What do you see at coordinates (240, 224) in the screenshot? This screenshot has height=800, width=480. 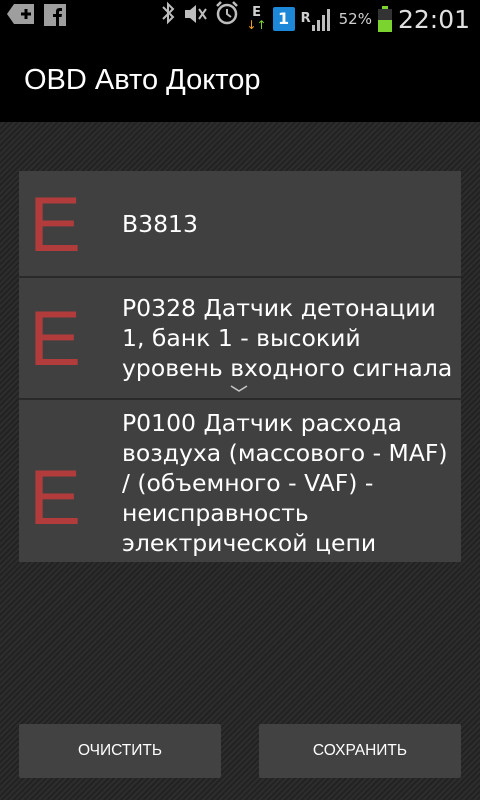 I see `list-item: E B3813` at bounding box center [240, 224].